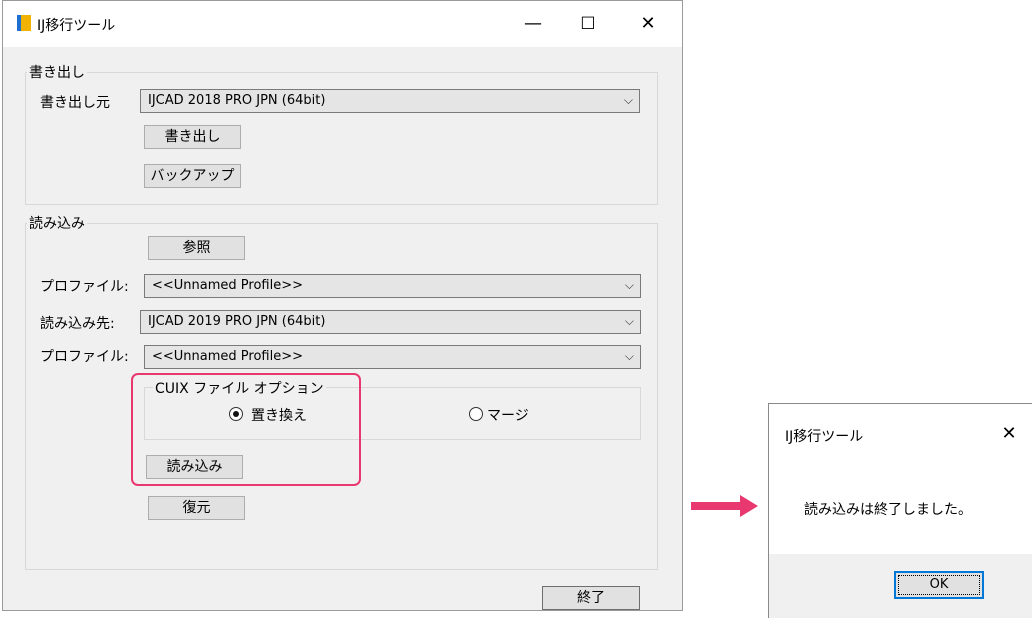 The height and width of the screenshot is (624, 1032). I want to click on profile-combo-2: <<Unnamed Profile>> ⌵, so click(392, 357).